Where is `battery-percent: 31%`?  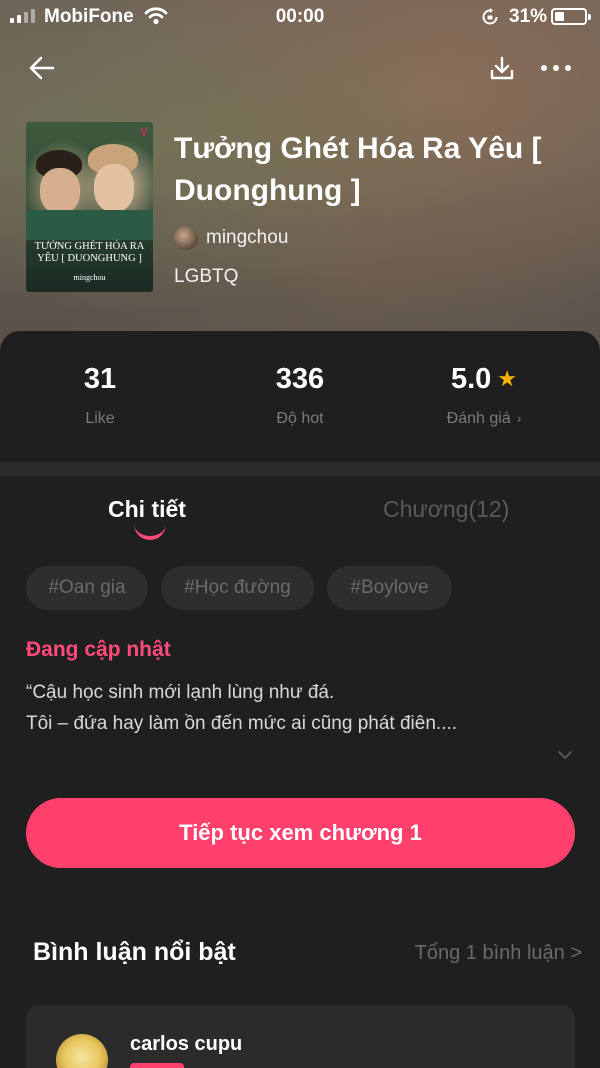
battery-percent: 31% is located at coordinates (528, 16).